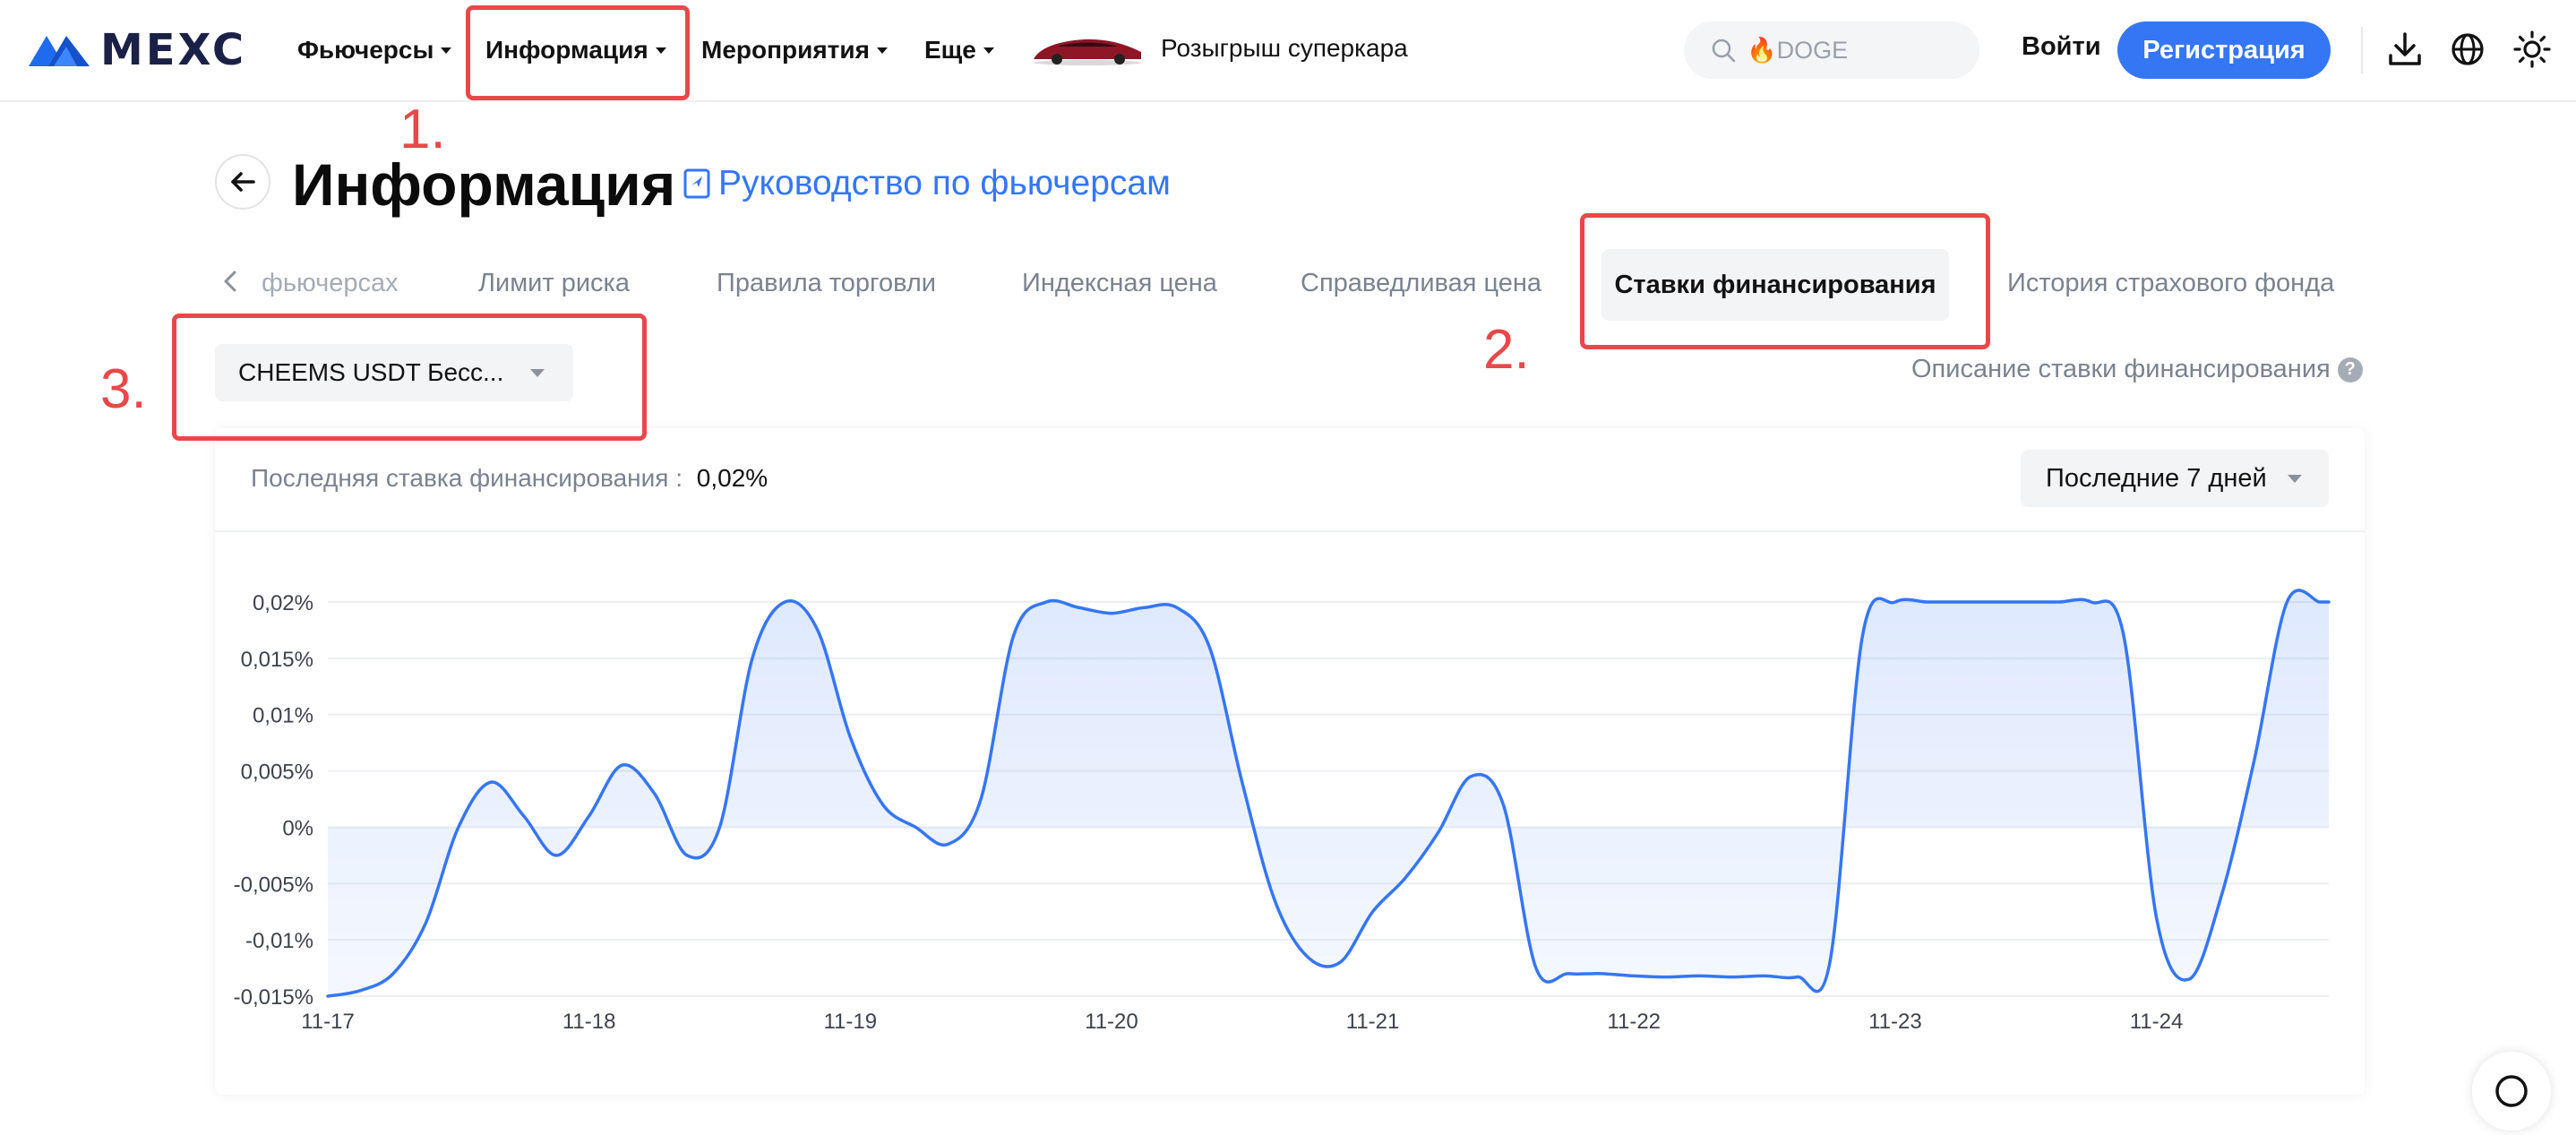 The width and height of the screenshot is (2576, 1135). I want to click on annotation-number-3: 3., so click(123, 389).